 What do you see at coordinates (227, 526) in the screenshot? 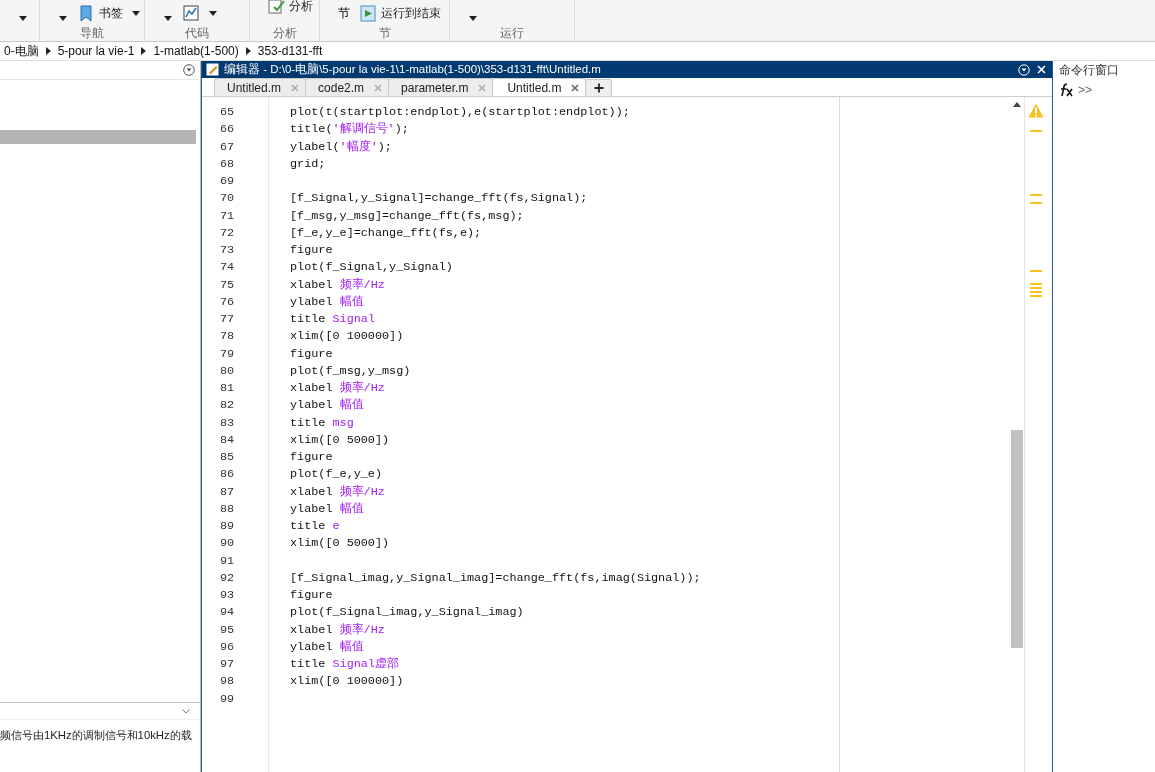
I see `line-number: 89` at bounding box center [227, 526].